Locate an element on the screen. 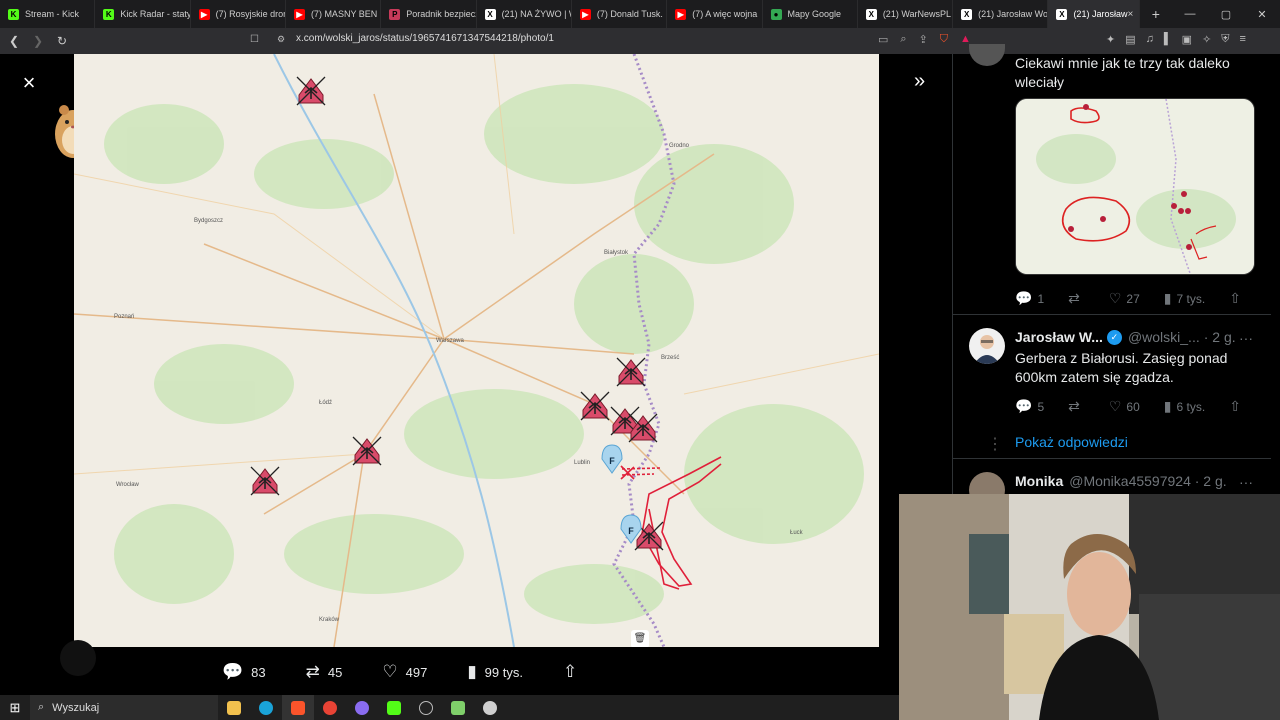 The width and height of the screenshot is (1280, 720). steam-icon is located at coordinates (490, 707).